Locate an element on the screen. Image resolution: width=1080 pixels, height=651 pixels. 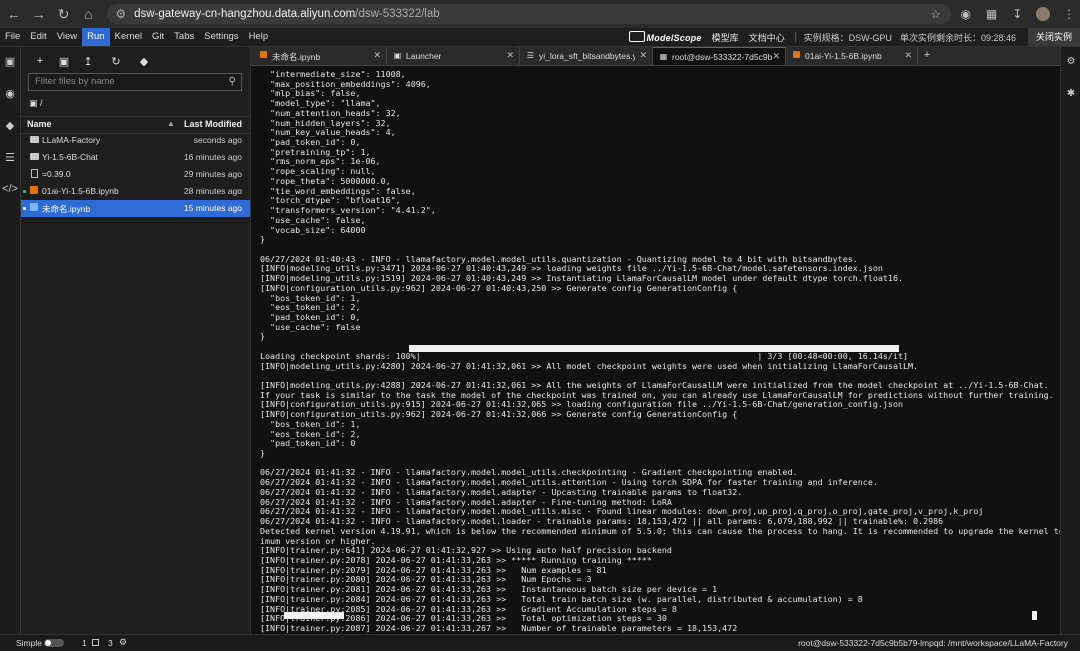
new-launcher-icon: + is located at coordinates (40, 61).